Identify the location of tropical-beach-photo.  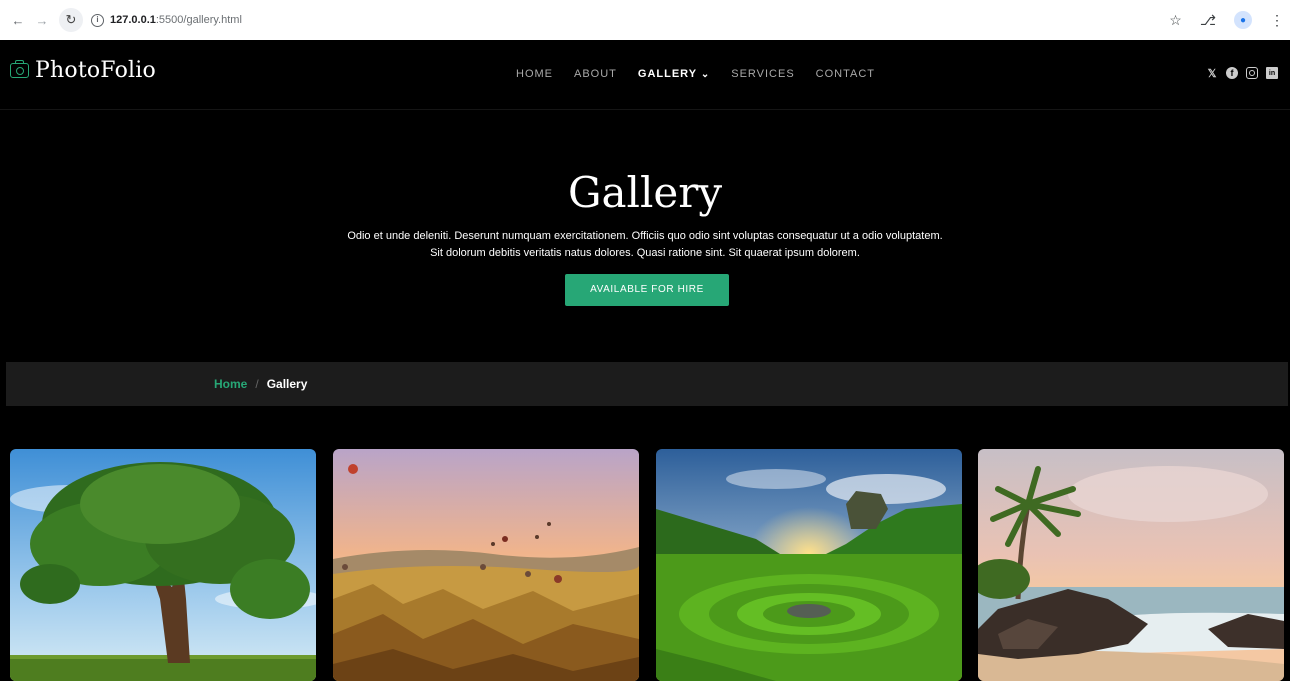
(1131, 565).